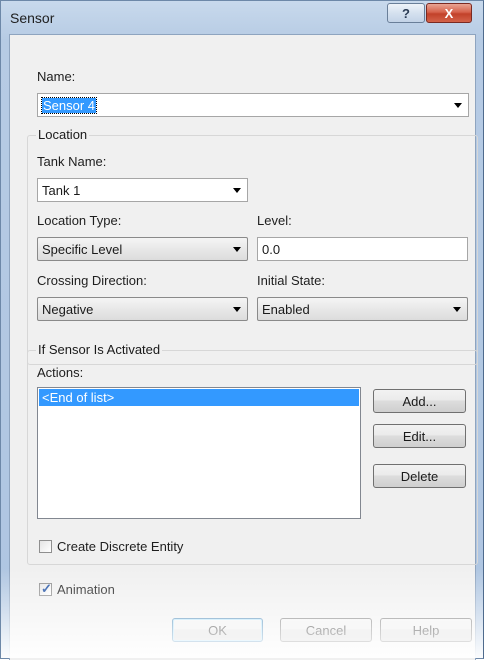 The height and width of the screenshot is (660, 485). I want to click on list-item: <End of list>, so click(199, 397).